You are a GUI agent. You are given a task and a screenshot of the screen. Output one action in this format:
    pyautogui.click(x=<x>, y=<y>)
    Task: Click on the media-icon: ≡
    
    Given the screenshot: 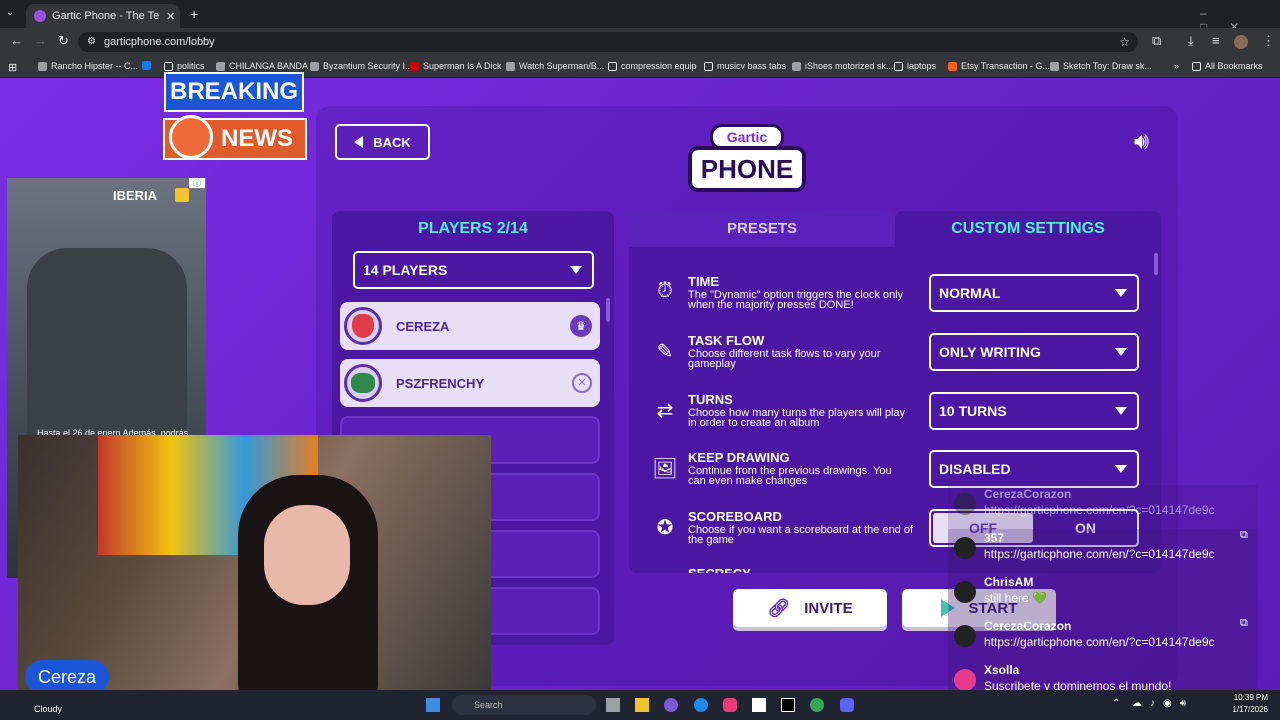 What is the action you would take?
    pyautogui.click(x=1216, y=41)
    